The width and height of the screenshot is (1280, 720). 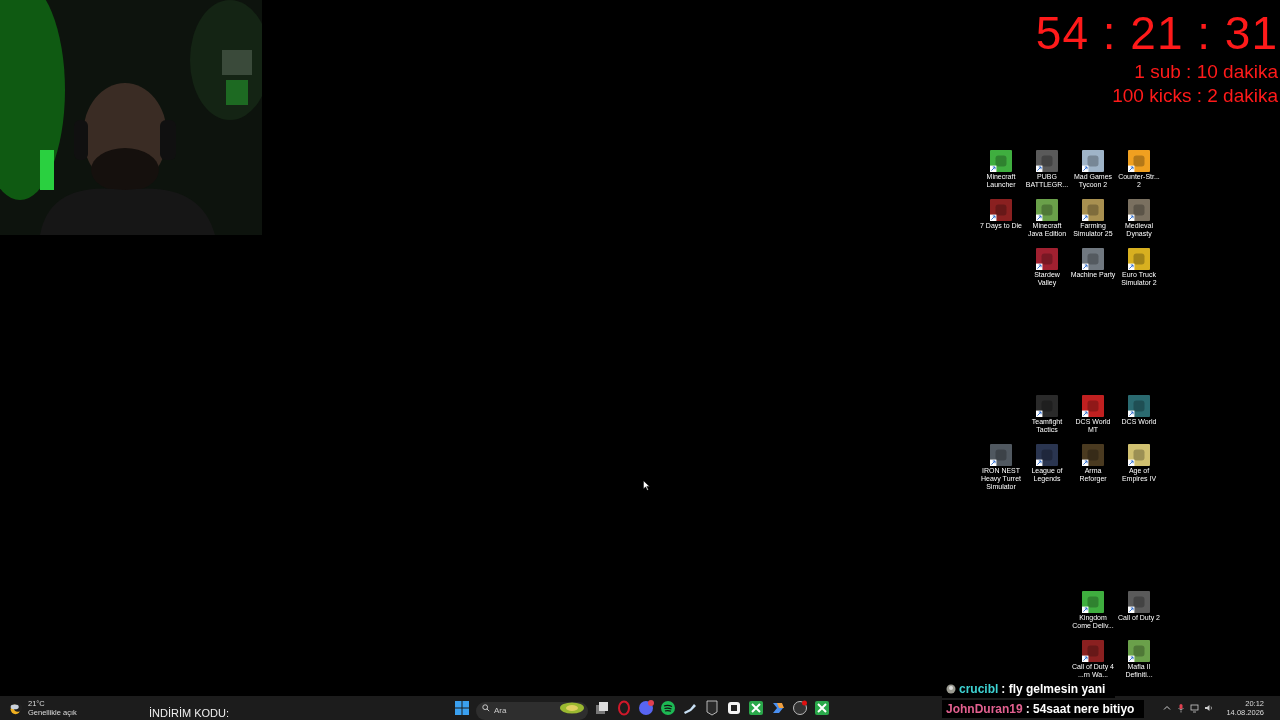 I want to click on countdown-timer: 54 : 21 : 31, so click(x=1156, y=33).